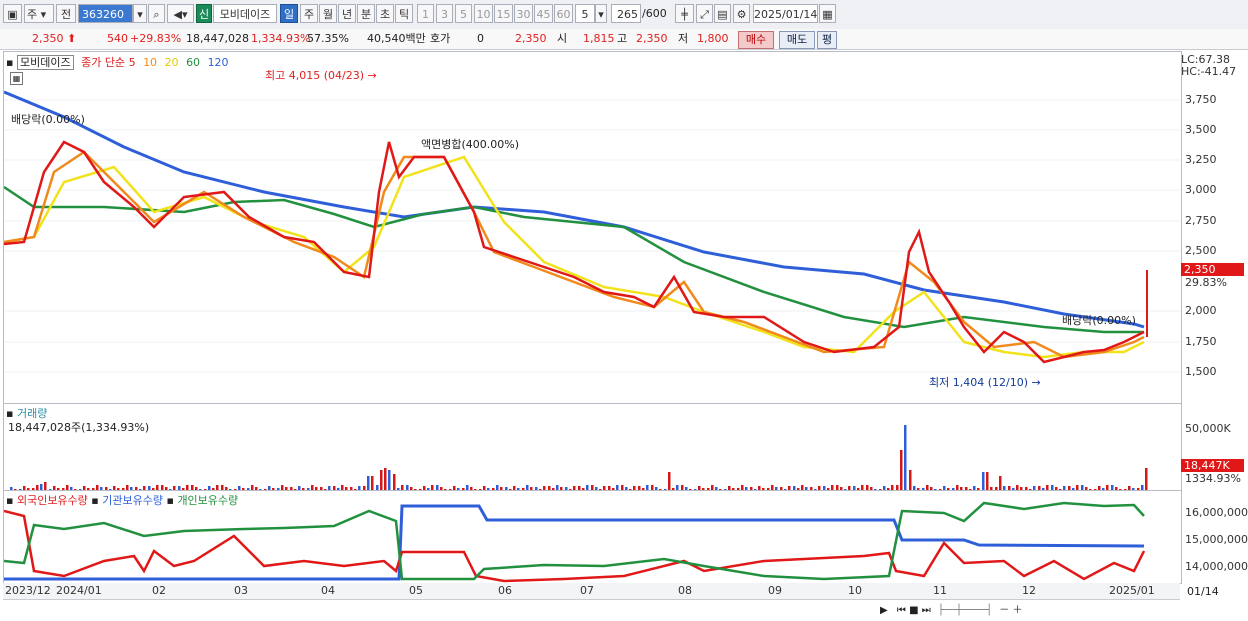  What do you see at coordinates (16, 78) in the screenshot?
I see `grid-toggle-icon: ▦` at bounding box center [16, 78].